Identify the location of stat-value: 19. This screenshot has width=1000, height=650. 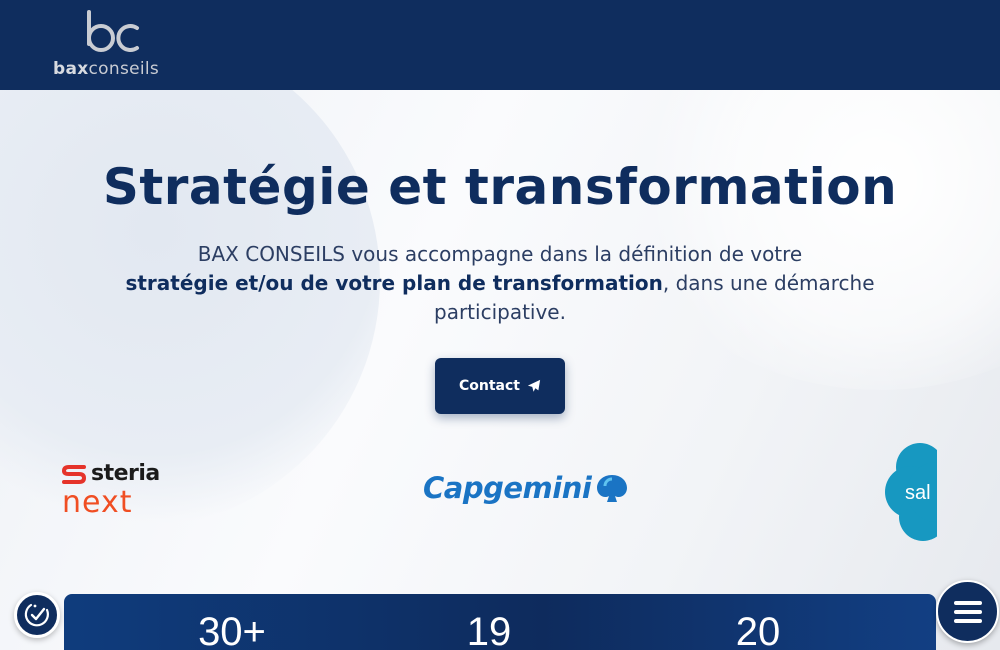
(489, 630).